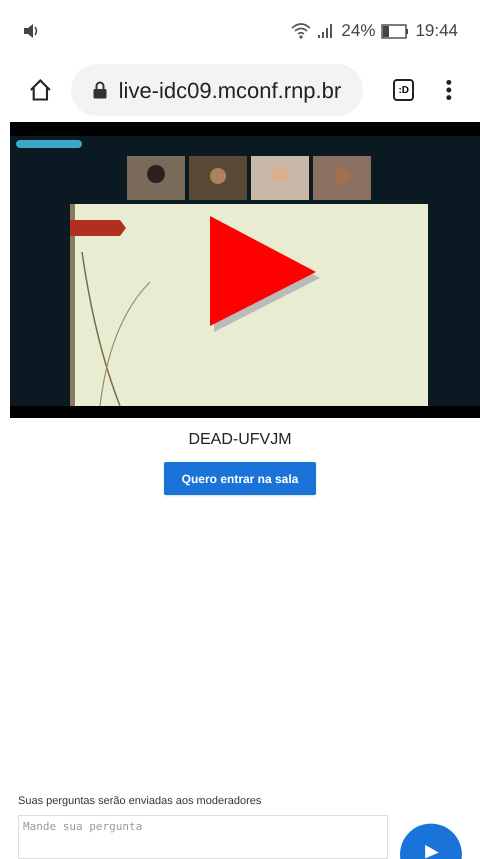 This screenshot has height=859, width=480. What do you see at coordinates (240, 478) in the screenshot?
I see `join-room-button: Quero entrar na sala` at bounding box center [240, 478].